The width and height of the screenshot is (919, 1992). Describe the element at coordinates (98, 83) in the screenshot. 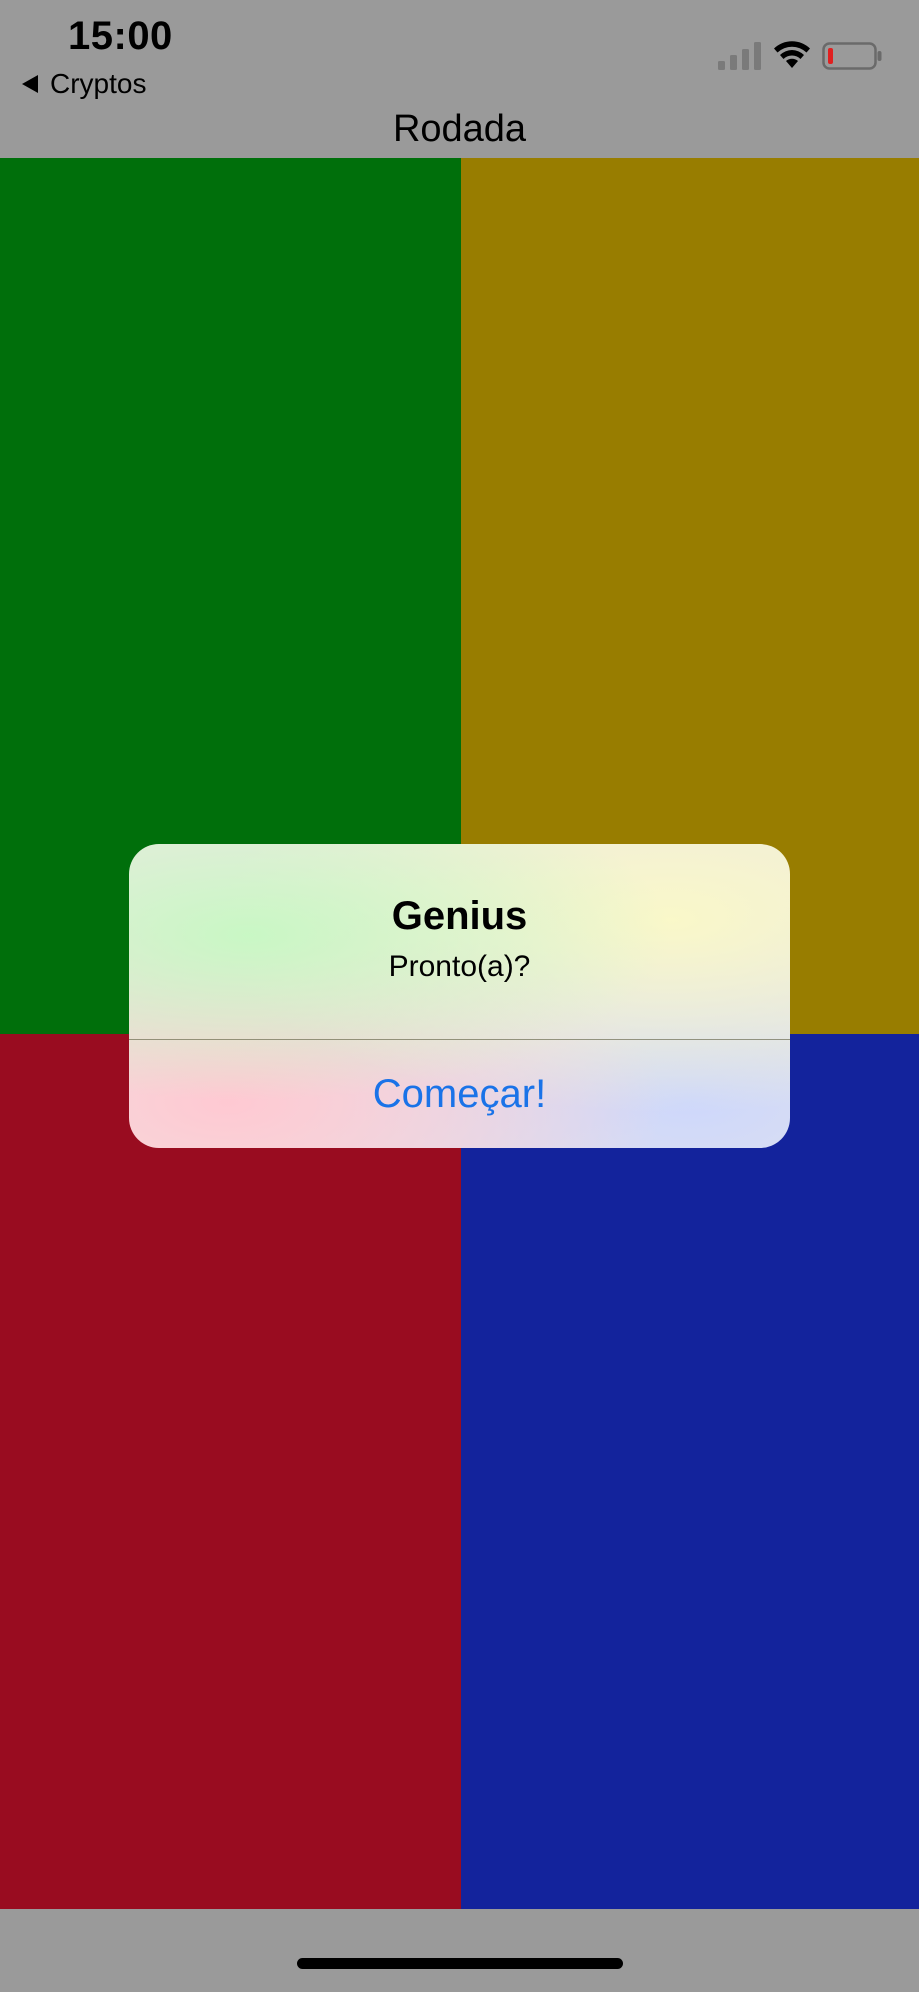

I see `back-button-label: Cryptos` at that location.